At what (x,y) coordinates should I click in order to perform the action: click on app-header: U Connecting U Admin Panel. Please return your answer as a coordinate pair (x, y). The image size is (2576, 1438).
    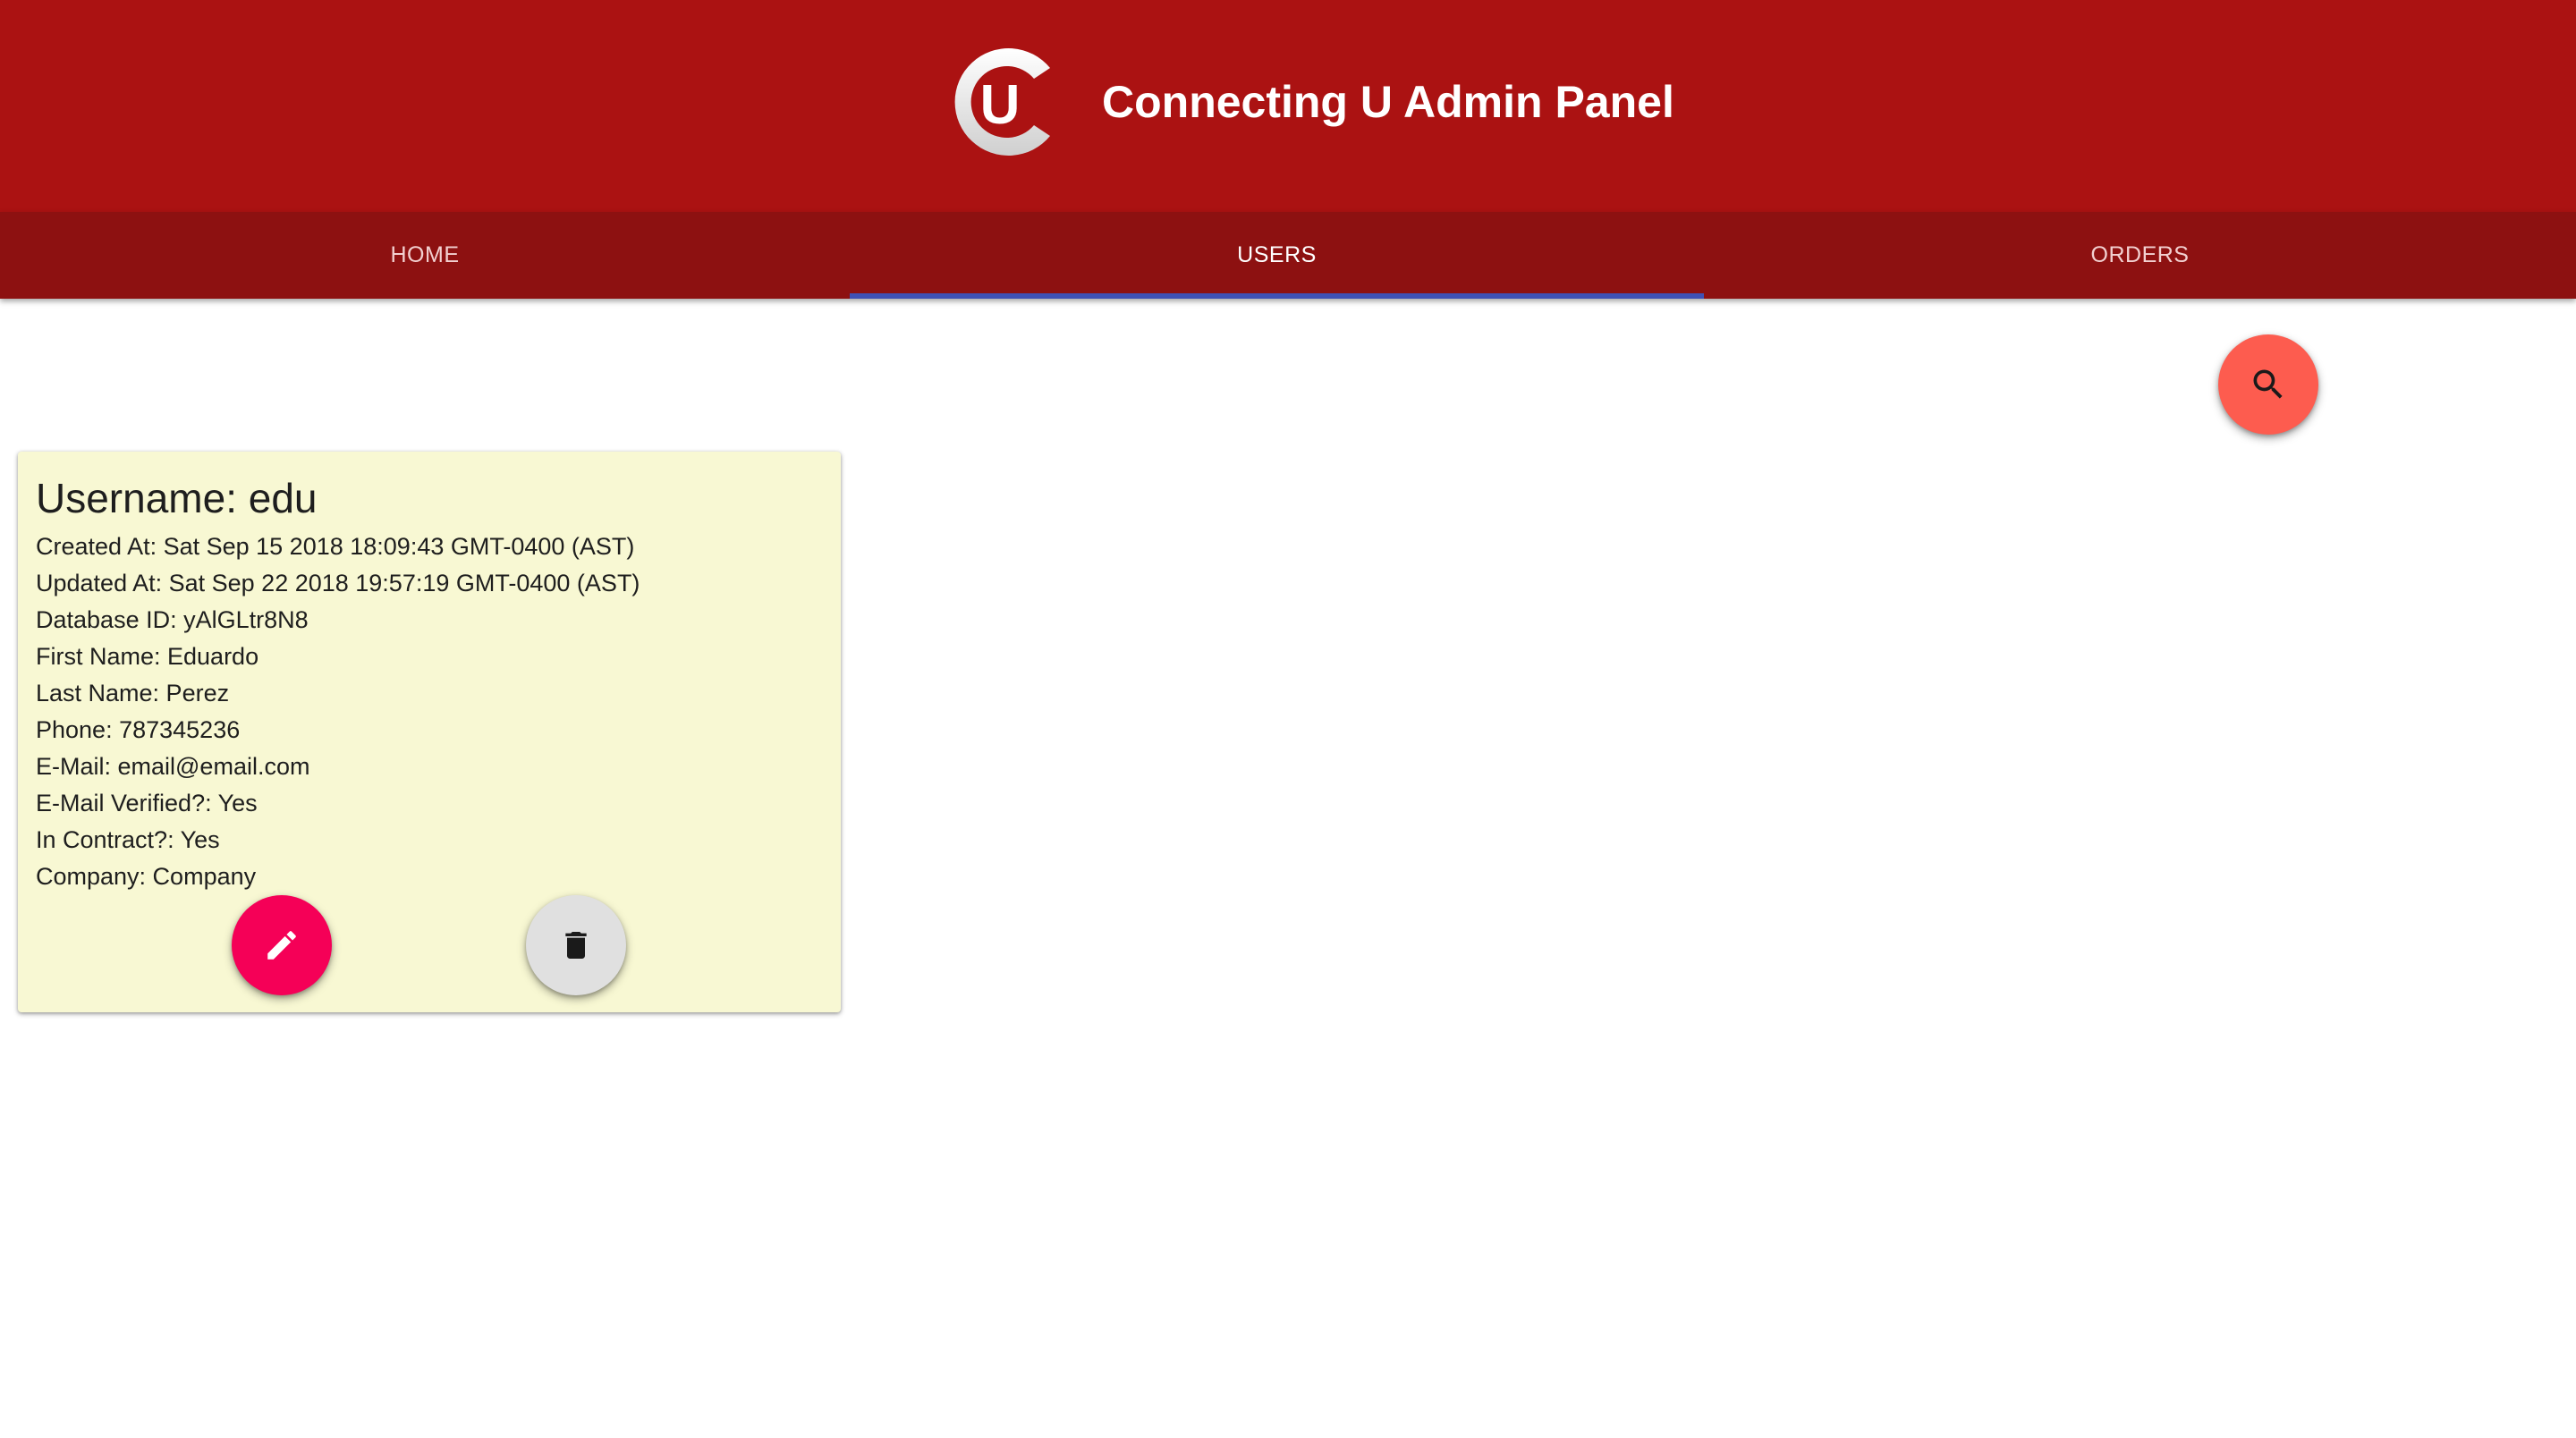
    Looking at the image, I should click on (1288, 106).